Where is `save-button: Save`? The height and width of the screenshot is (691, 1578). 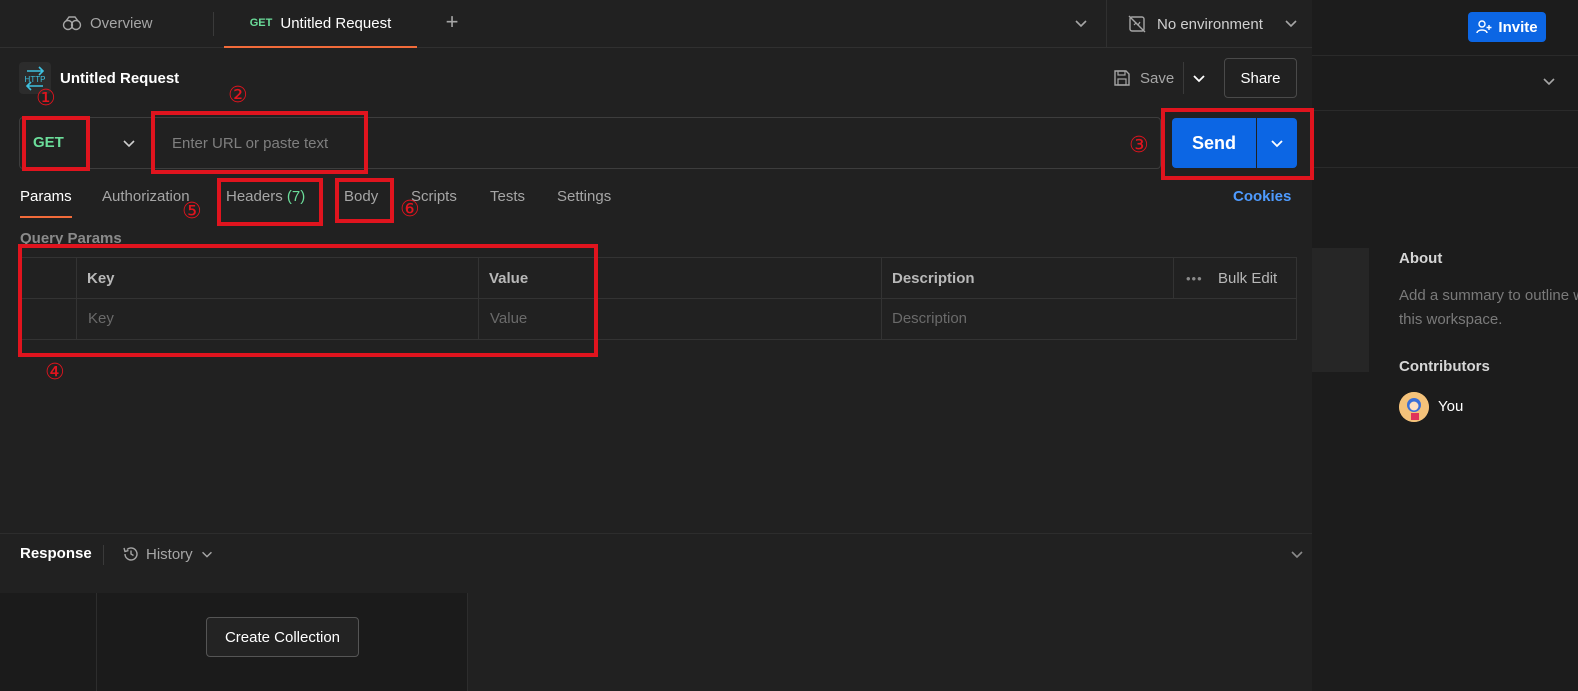 save-button: Save is located at coordinates (1143, 78).